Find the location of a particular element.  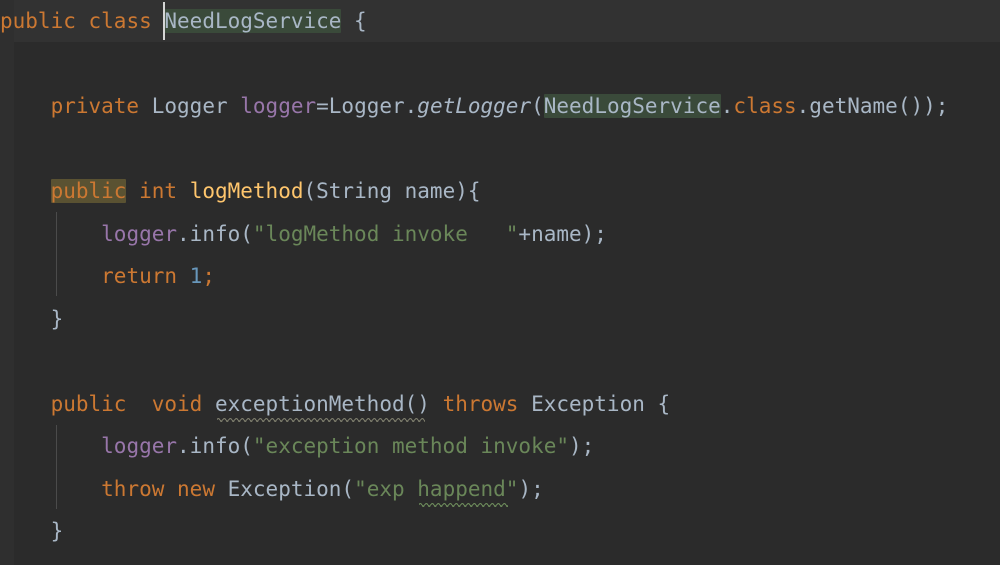

code-token: 1 is located at coordinates (196, 276).